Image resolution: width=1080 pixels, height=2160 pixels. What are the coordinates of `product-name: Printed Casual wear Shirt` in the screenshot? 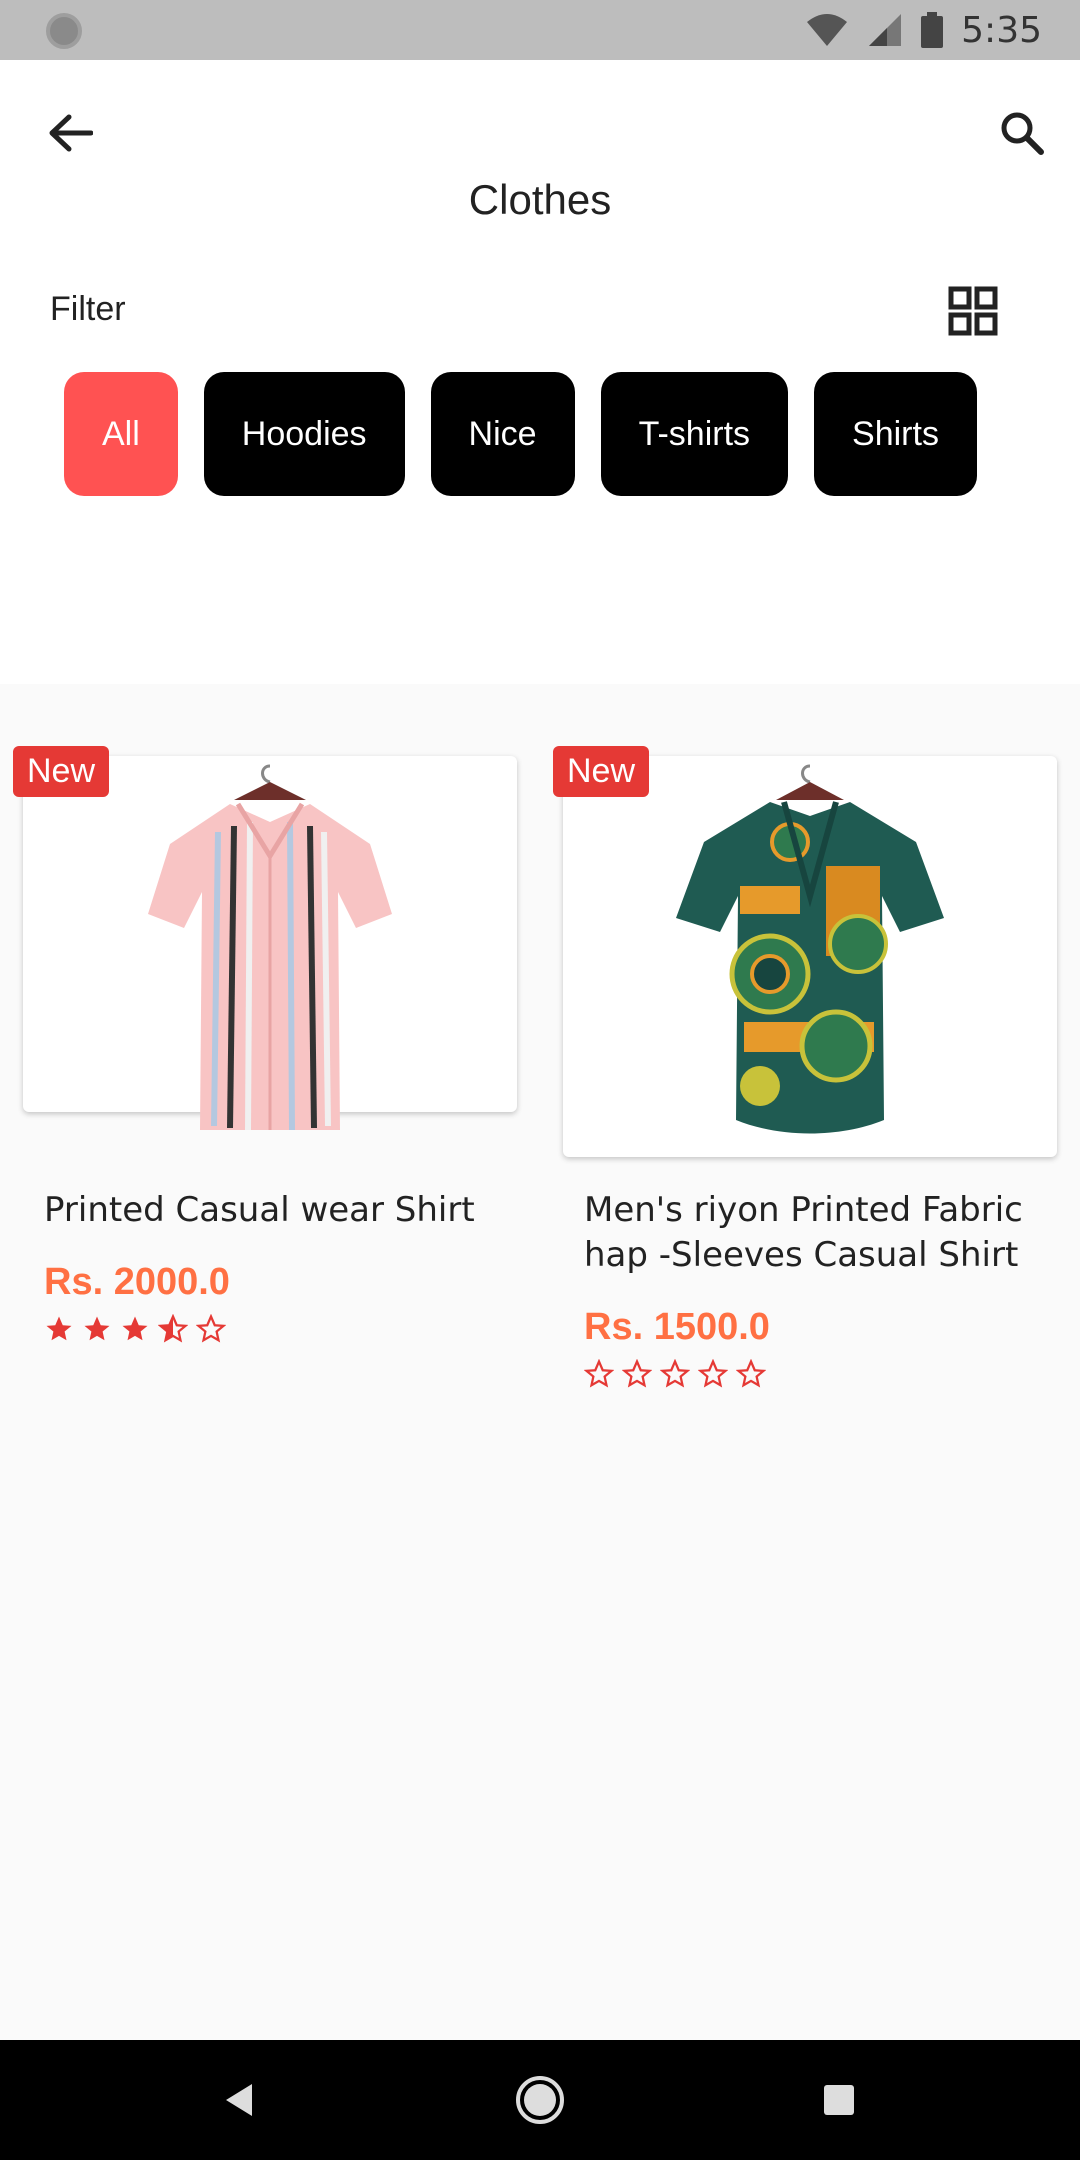 It's located at (259, 1210).